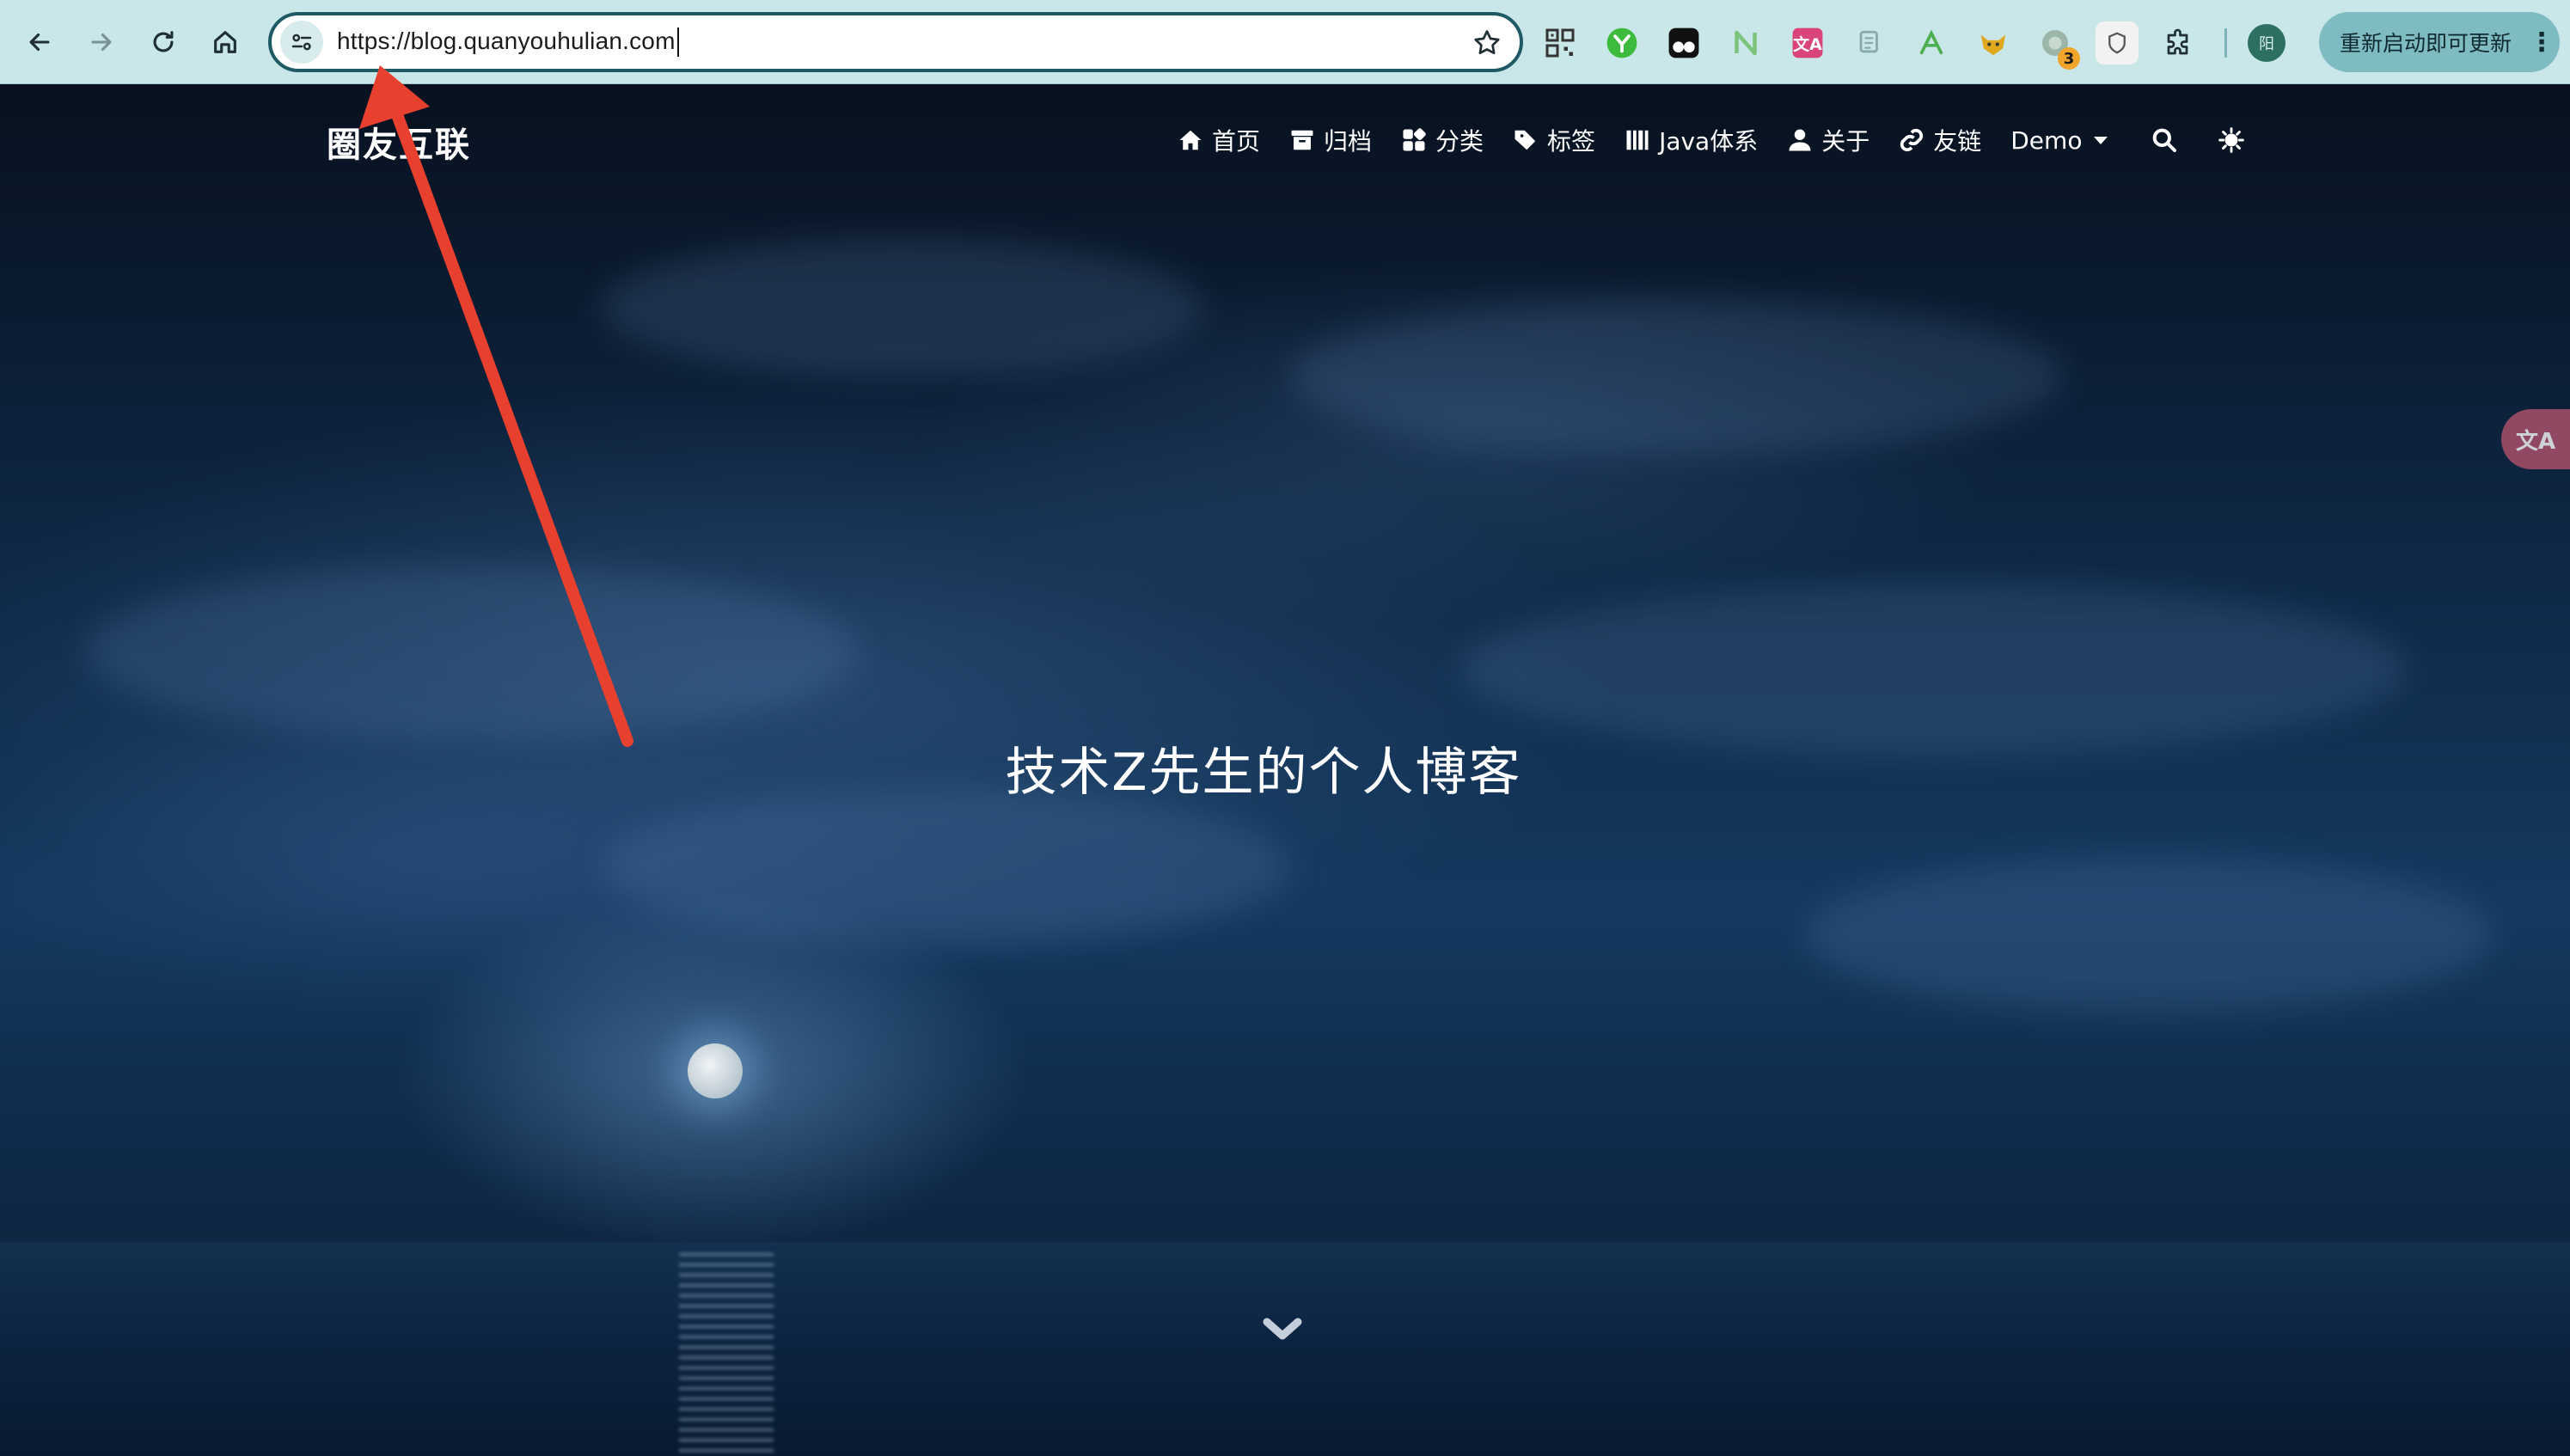 The image size is (2570, 1456). I want to click on menu-java: Java体系, so click(1691, 140).